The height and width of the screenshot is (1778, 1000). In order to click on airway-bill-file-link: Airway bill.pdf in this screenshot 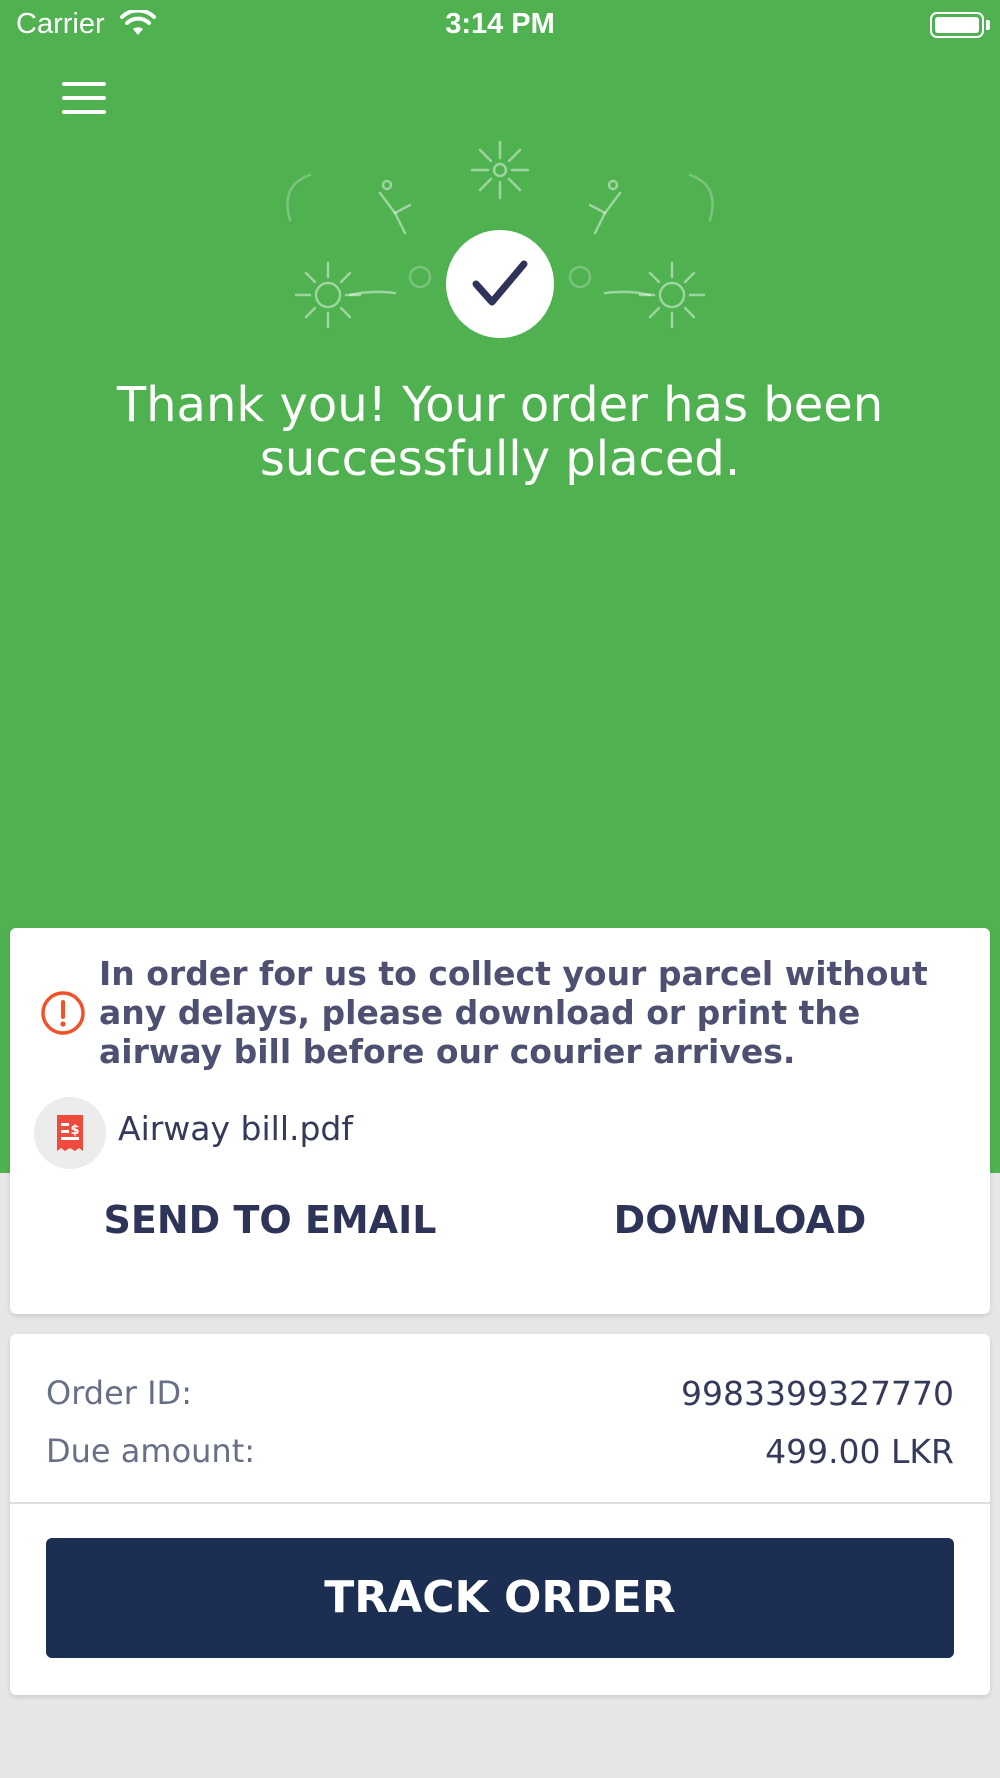, I will do `click(235, 1128)`.